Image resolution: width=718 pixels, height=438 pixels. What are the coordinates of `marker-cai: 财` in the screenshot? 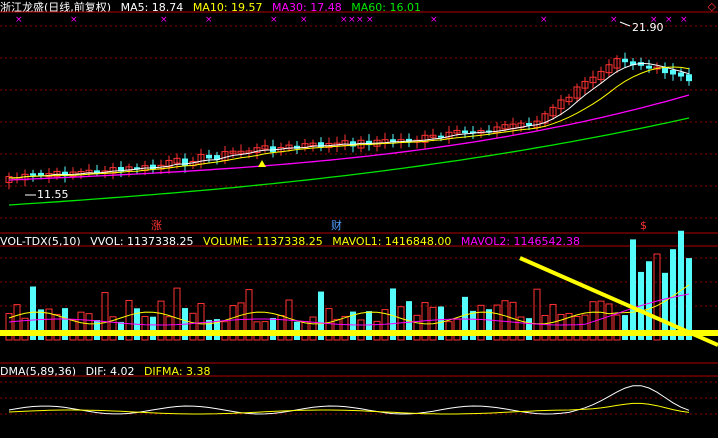 It's located at (336, 225).